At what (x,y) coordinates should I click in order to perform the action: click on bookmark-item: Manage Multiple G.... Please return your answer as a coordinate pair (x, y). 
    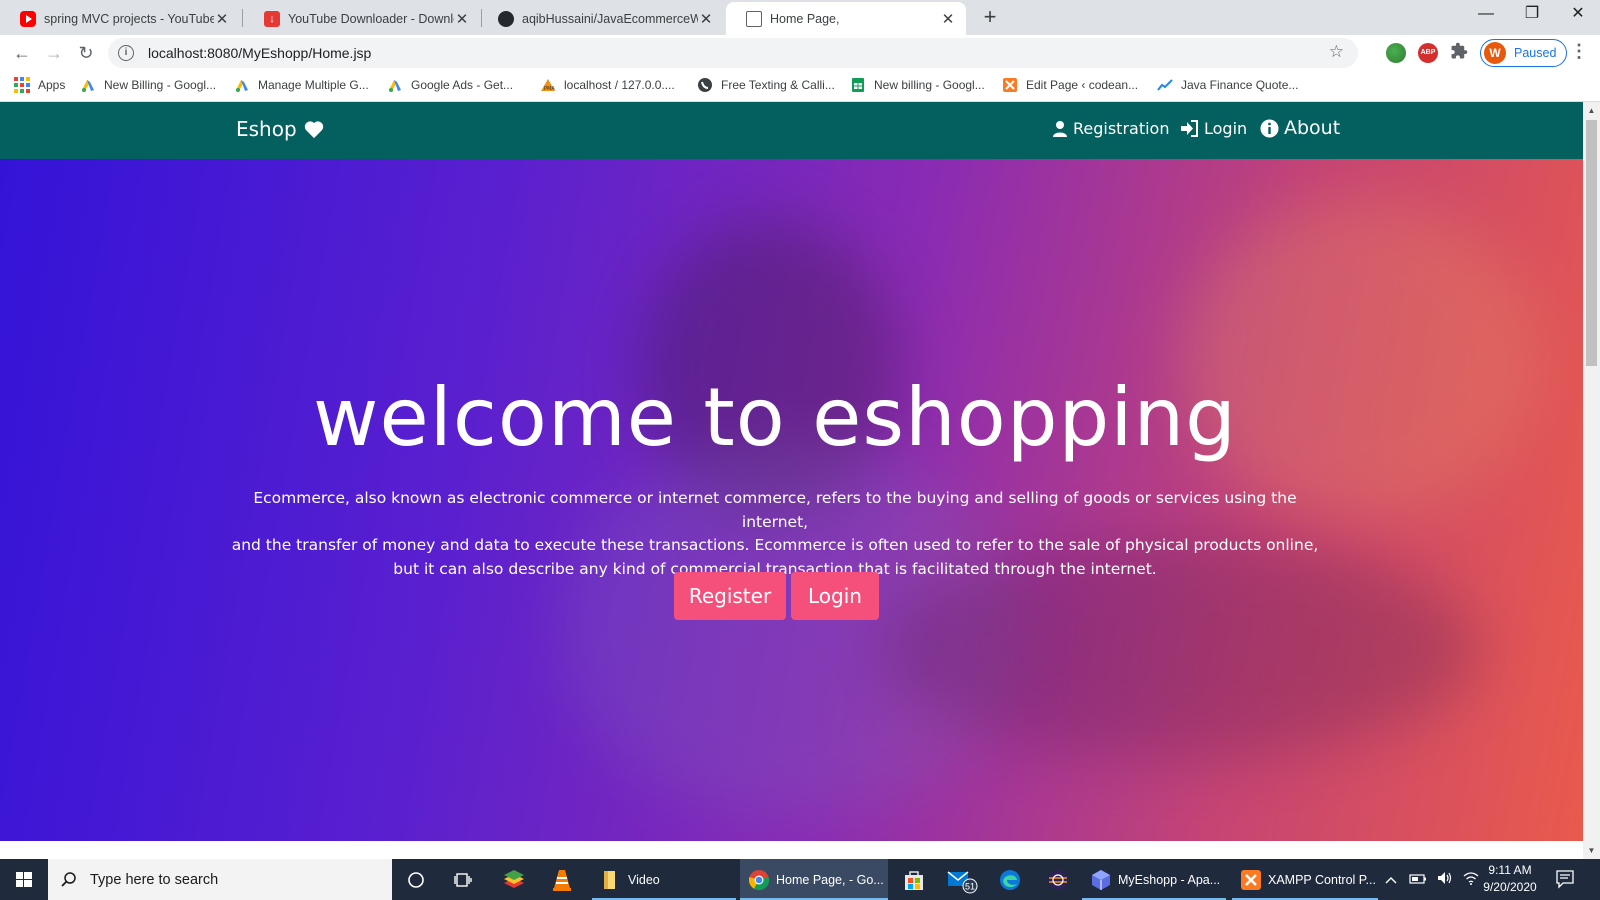
    Looking at the image, I should click on (301, 85).